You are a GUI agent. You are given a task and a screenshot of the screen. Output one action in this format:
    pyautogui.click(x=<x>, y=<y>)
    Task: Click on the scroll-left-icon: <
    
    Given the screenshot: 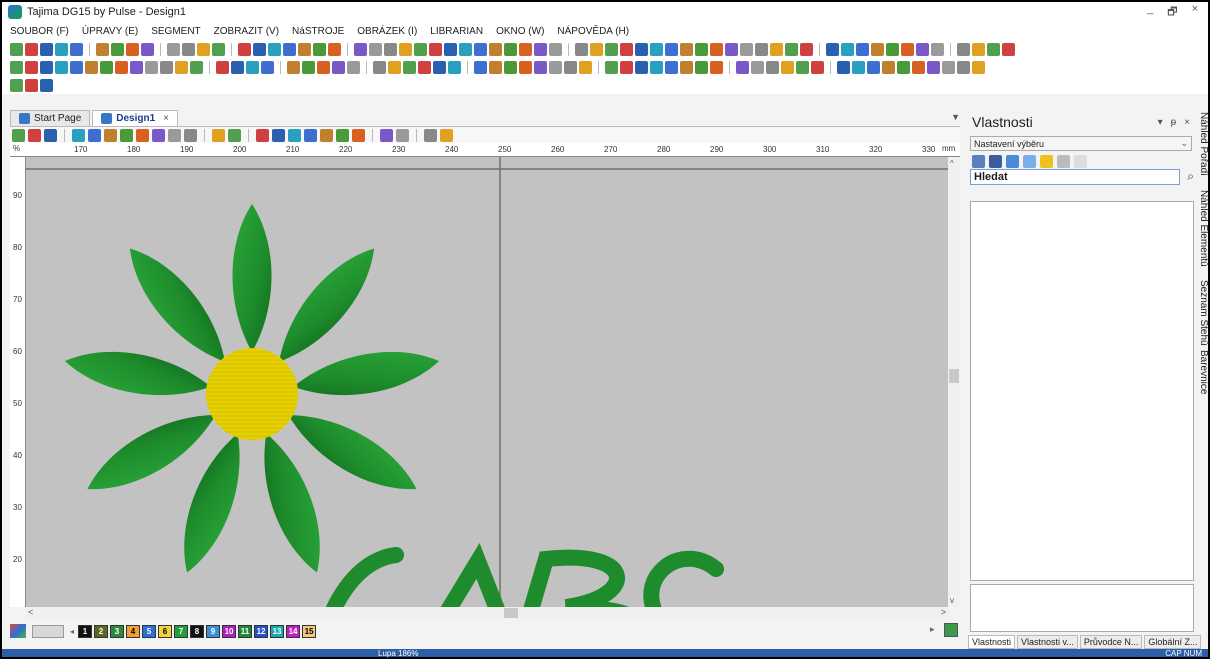 What is the action you would take?
    pyautogui.click(x=30, y=612)
    